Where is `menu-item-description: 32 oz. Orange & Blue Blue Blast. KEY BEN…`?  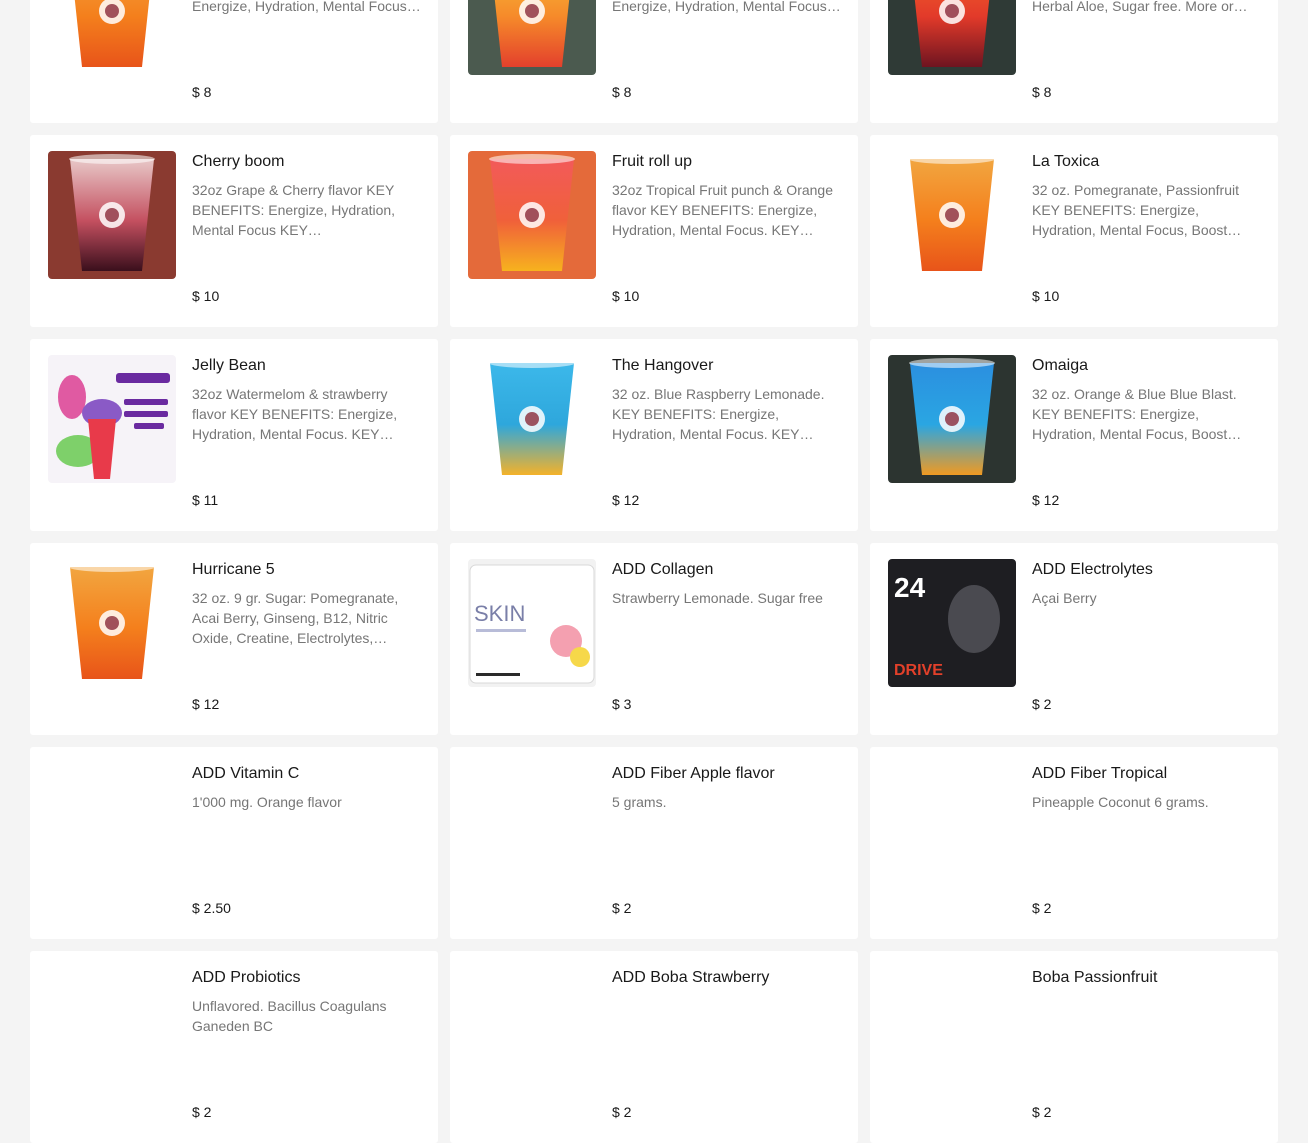
menu-item-description: 32 oz. Orange & Blue Blue Blast. KEY BEN… is located at coordinates (1137, 414).